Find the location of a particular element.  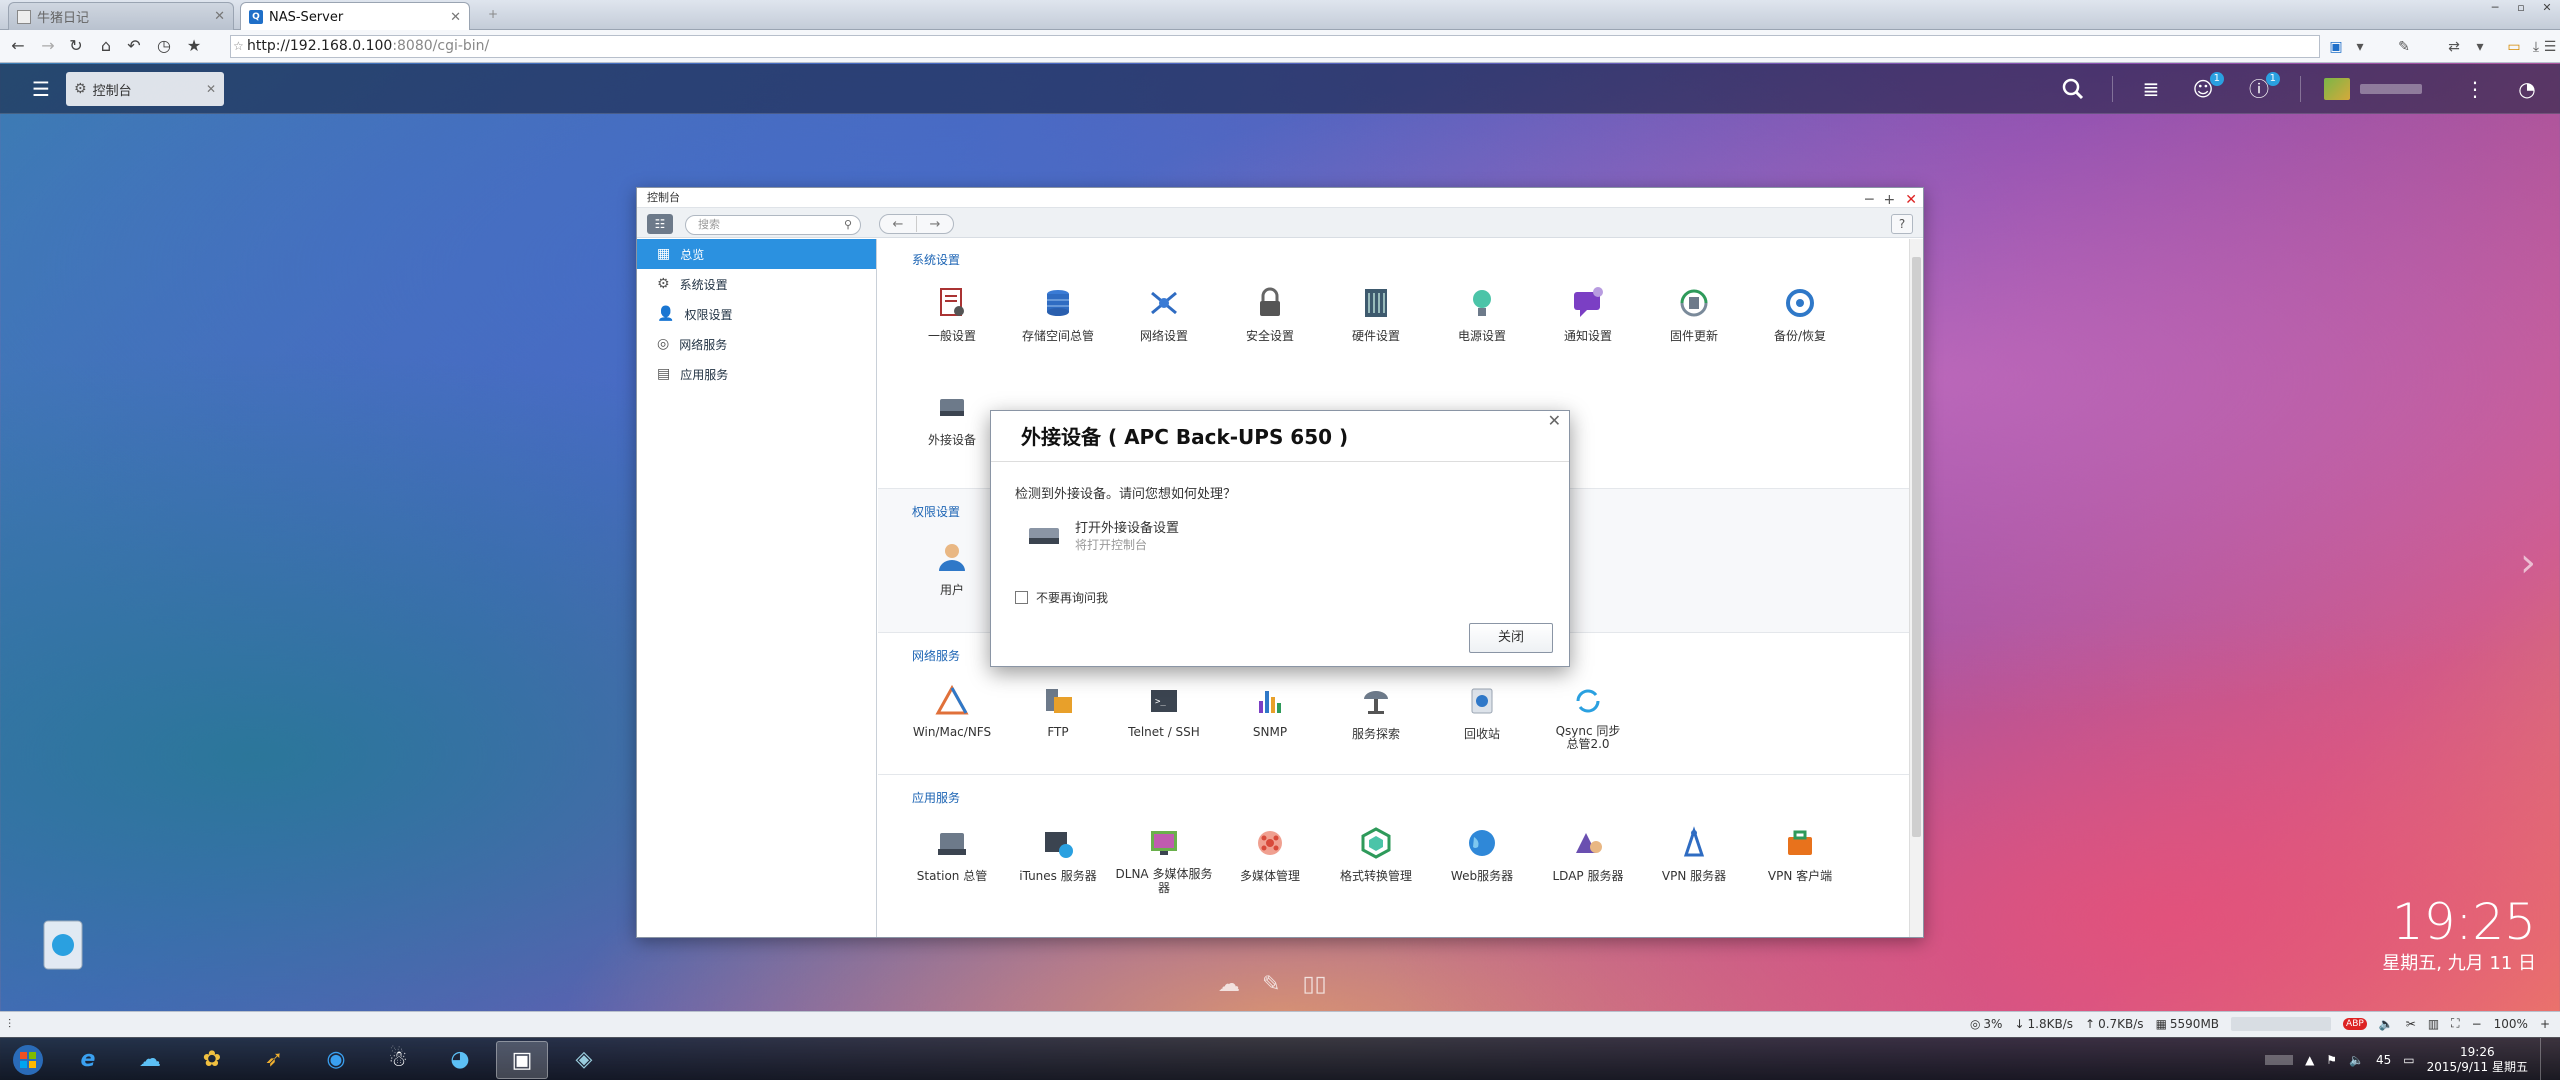

power-settings-item: 电源设置 is located at coordinates (1482, 314).